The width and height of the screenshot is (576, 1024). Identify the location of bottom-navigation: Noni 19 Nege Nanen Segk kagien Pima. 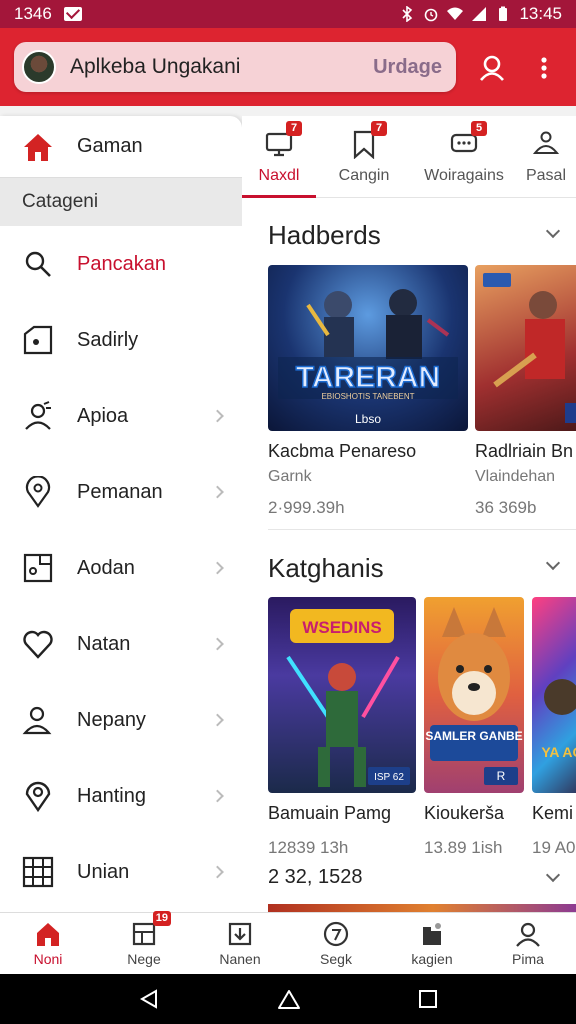
(288, 942).